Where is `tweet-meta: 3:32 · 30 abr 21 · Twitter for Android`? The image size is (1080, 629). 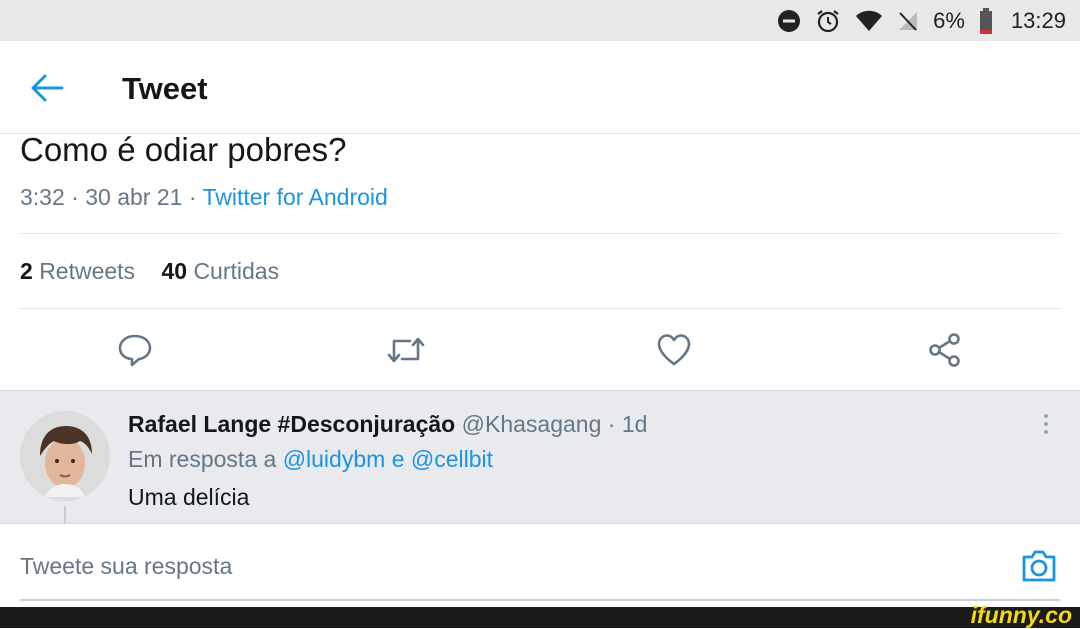 tweet-meta: 3:32 · 30 abr 21 · Twitter for Android is located at coordinates (204, 197).